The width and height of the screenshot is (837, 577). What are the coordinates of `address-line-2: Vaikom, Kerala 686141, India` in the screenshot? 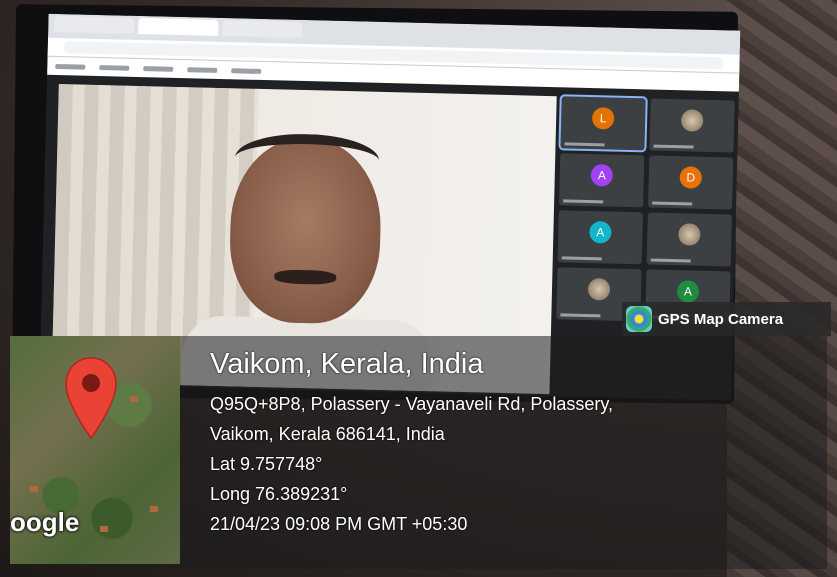 It's located at (327, 434).